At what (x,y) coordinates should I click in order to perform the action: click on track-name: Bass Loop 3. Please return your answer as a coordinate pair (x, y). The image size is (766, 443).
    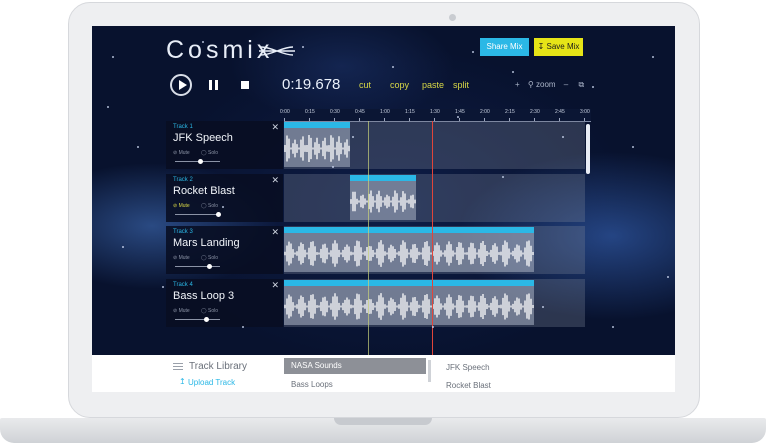
    Looking at the image, I should click on (204, 296).